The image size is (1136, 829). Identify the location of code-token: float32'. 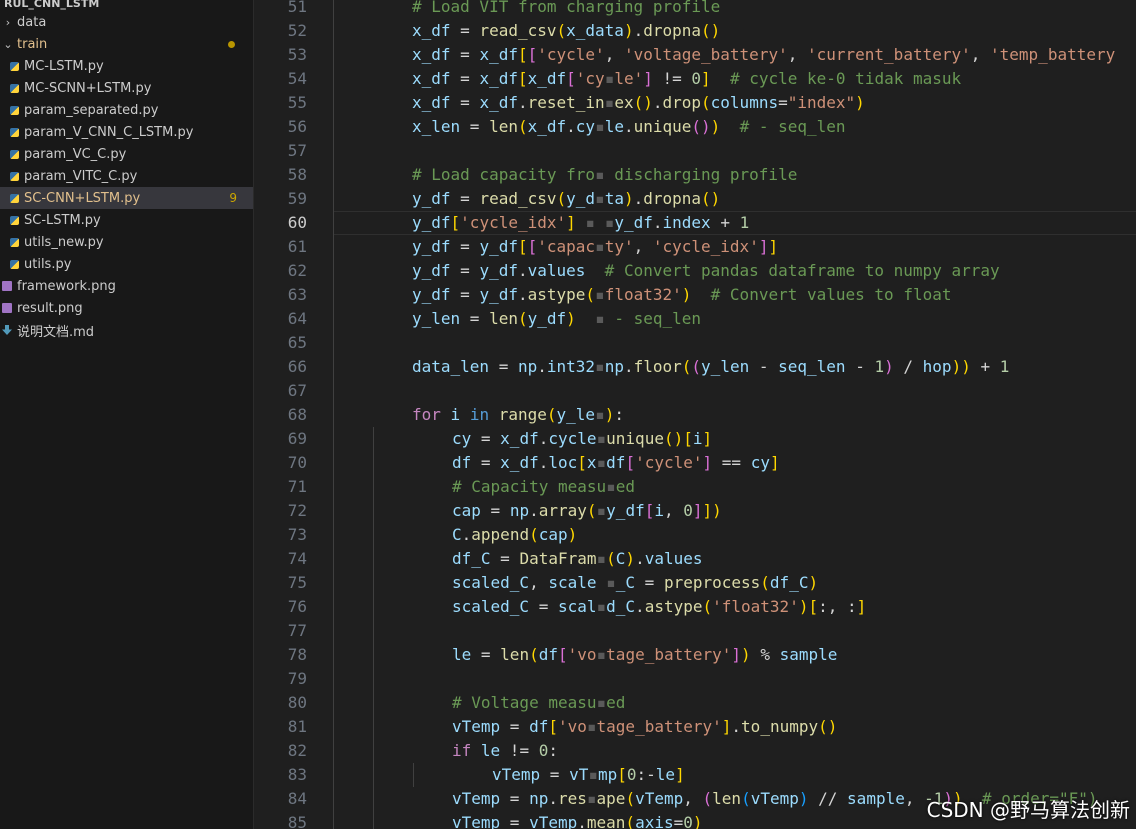
(643, 294).